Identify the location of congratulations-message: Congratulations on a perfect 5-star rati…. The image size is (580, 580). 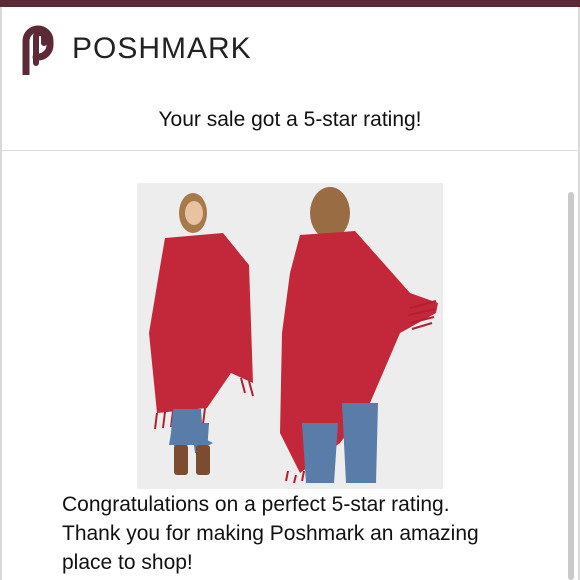
(297, 533).